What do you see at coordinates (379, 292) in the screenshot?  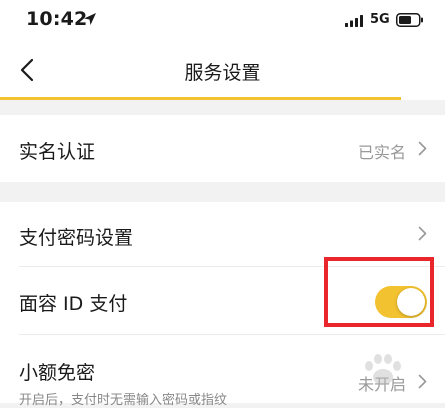 I see `highlight-annotation-box` at bounding box center [379, 292].